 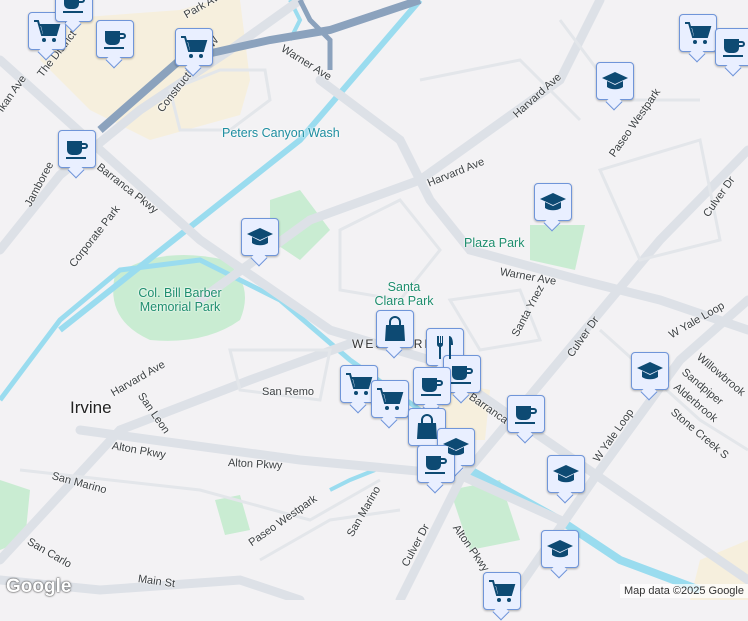 What do you see at coordinates (180, 300) in the screenshot?
I see `park-label: Col. Bill Barber Memorial Park` at bounding box center [180, 300].